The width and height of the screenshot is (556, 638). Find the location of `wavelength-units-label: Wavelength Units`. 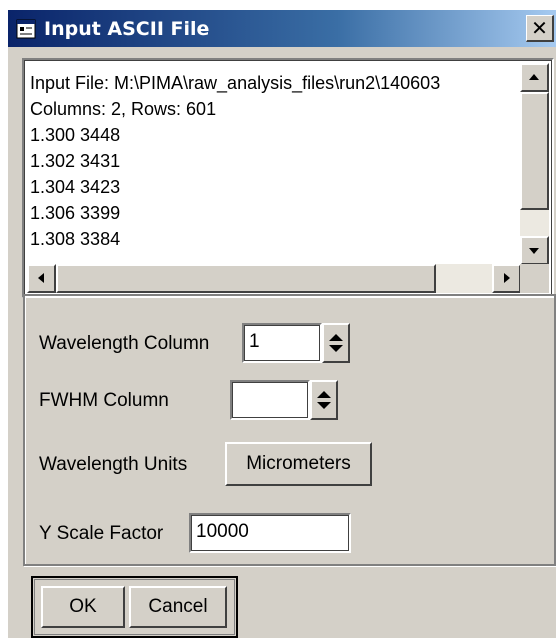

wavelength-units-label: Wavelength Units is located at coordinates (113, 464).